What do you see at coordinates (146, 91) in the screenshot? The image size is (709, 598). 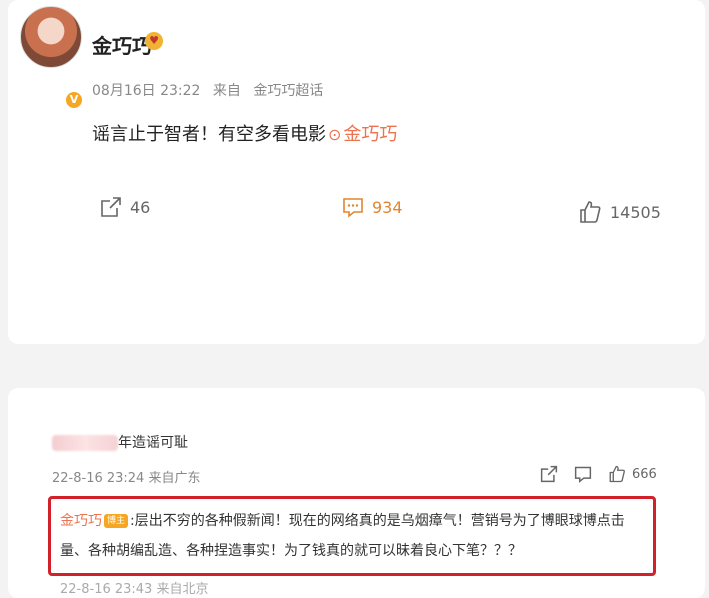 I see `post-timestamp: 08月16日 23:22` at bounding box center [146, 91].